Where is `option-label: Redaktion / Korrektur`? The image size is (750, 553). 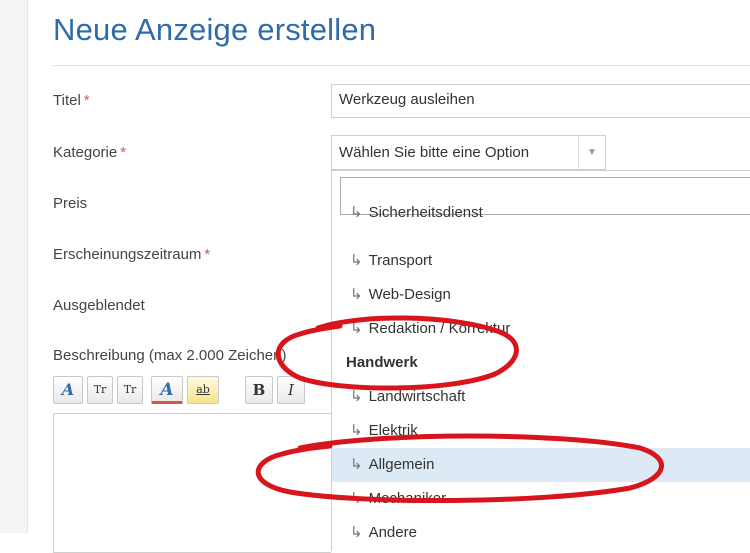
option-label: Redaktion / Korrektur is located at coordinates (439, 328).